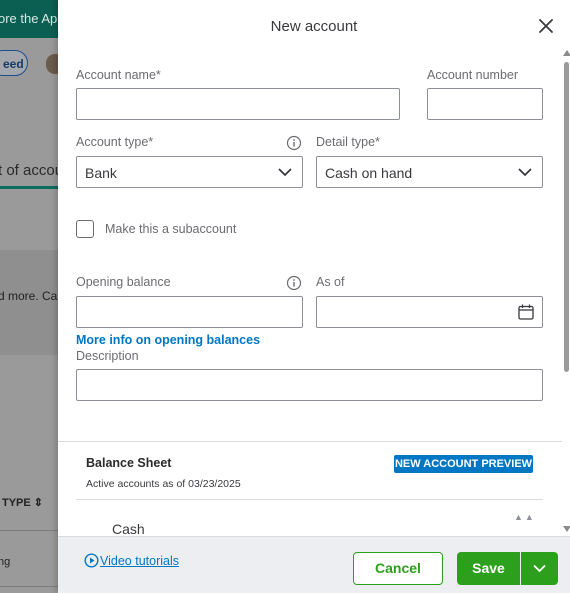 This screenshot has height=593, width=570. I want to click on avatar, so click(52, 64).